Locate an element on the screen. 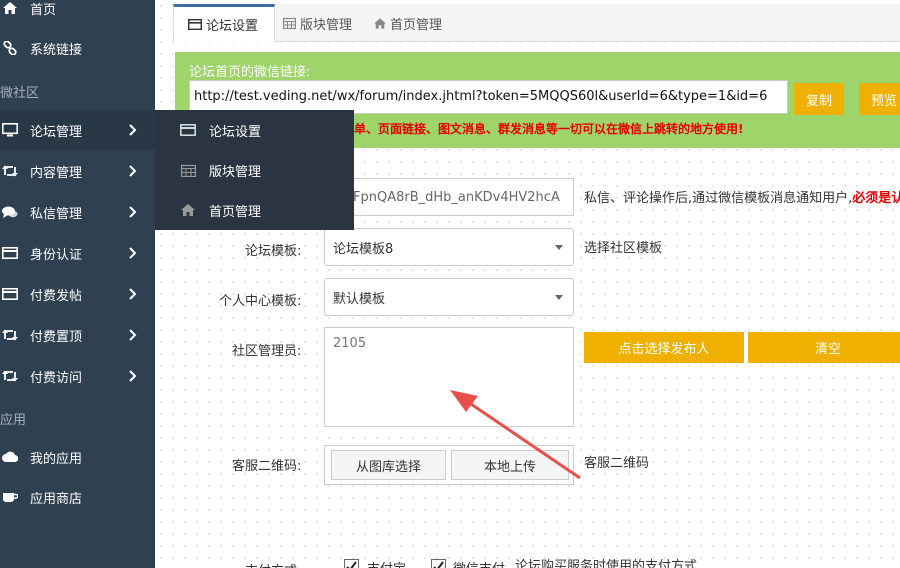  annotation-arrow is located at coordinates (515, 435).